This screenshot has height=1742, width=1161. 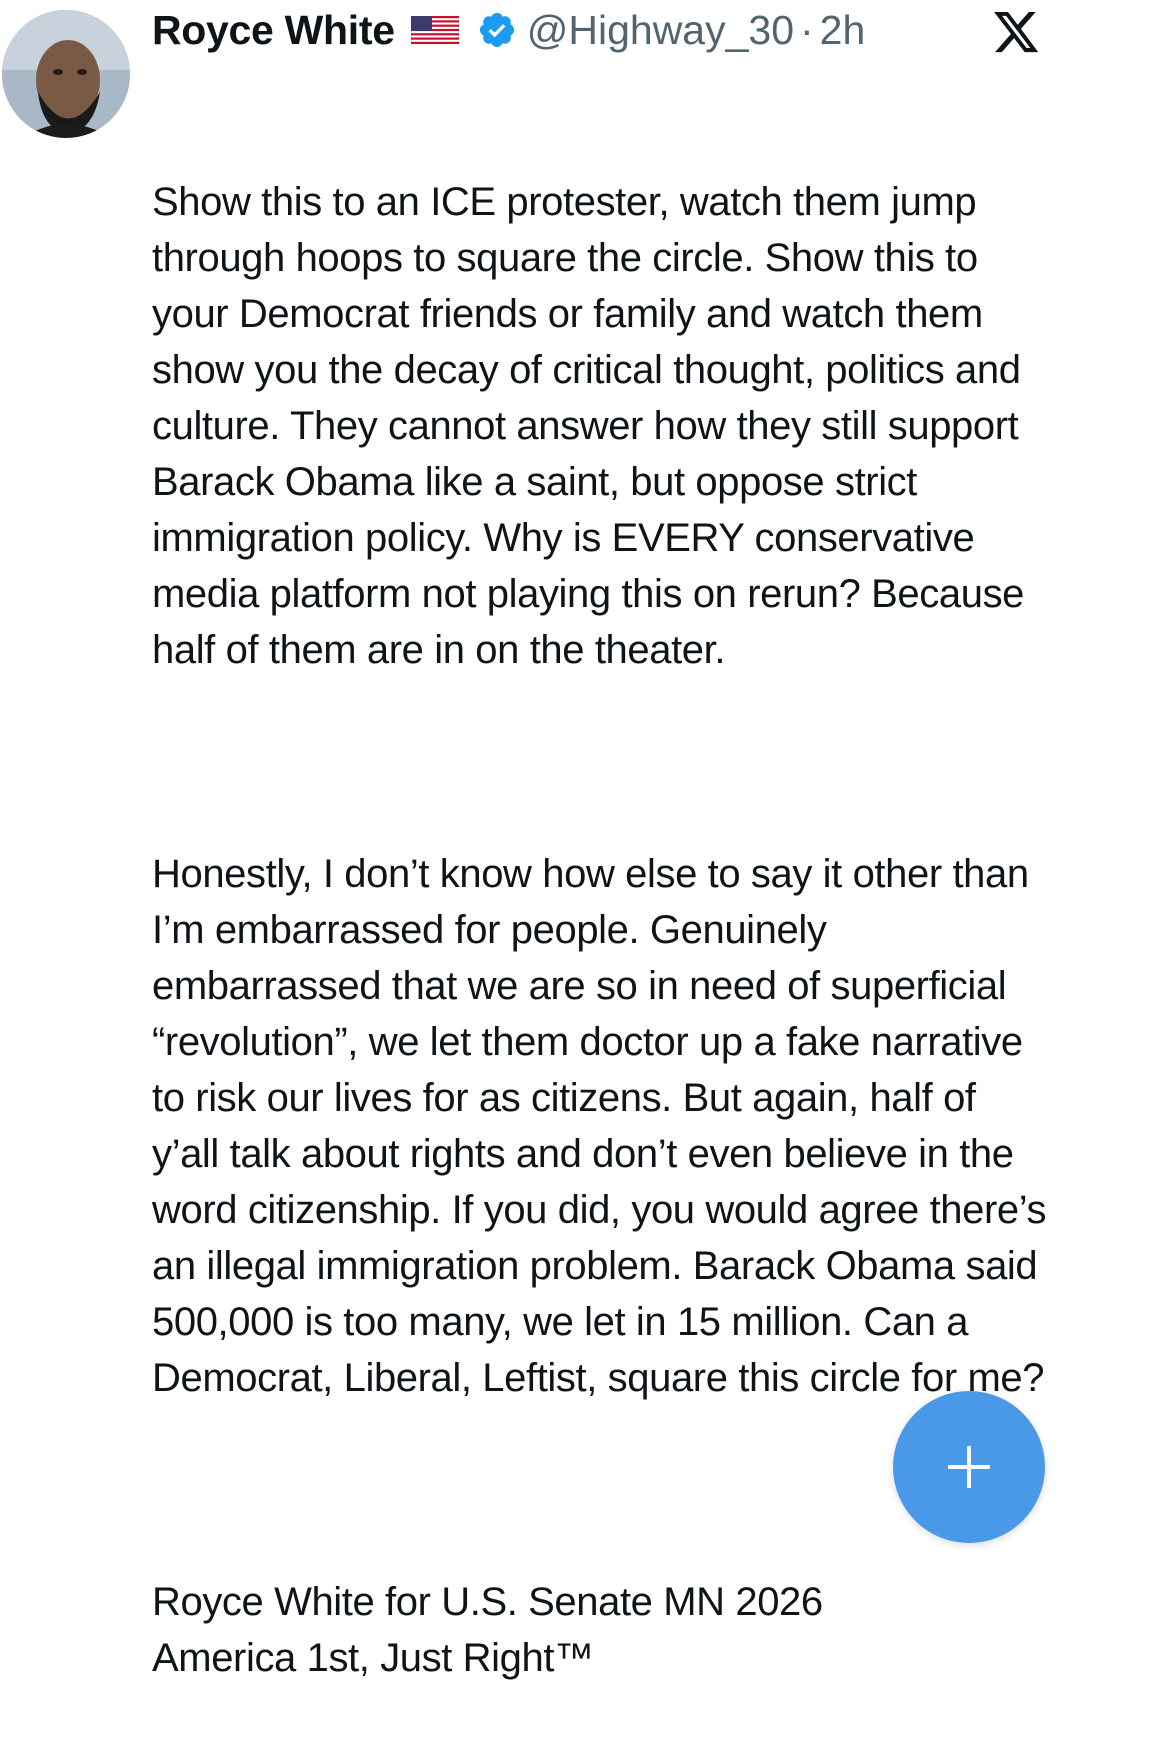 What do you see at coordinates (273, 30) in the screenshot?
I see `author-name: Royce White` at bounding box center [273, 30].